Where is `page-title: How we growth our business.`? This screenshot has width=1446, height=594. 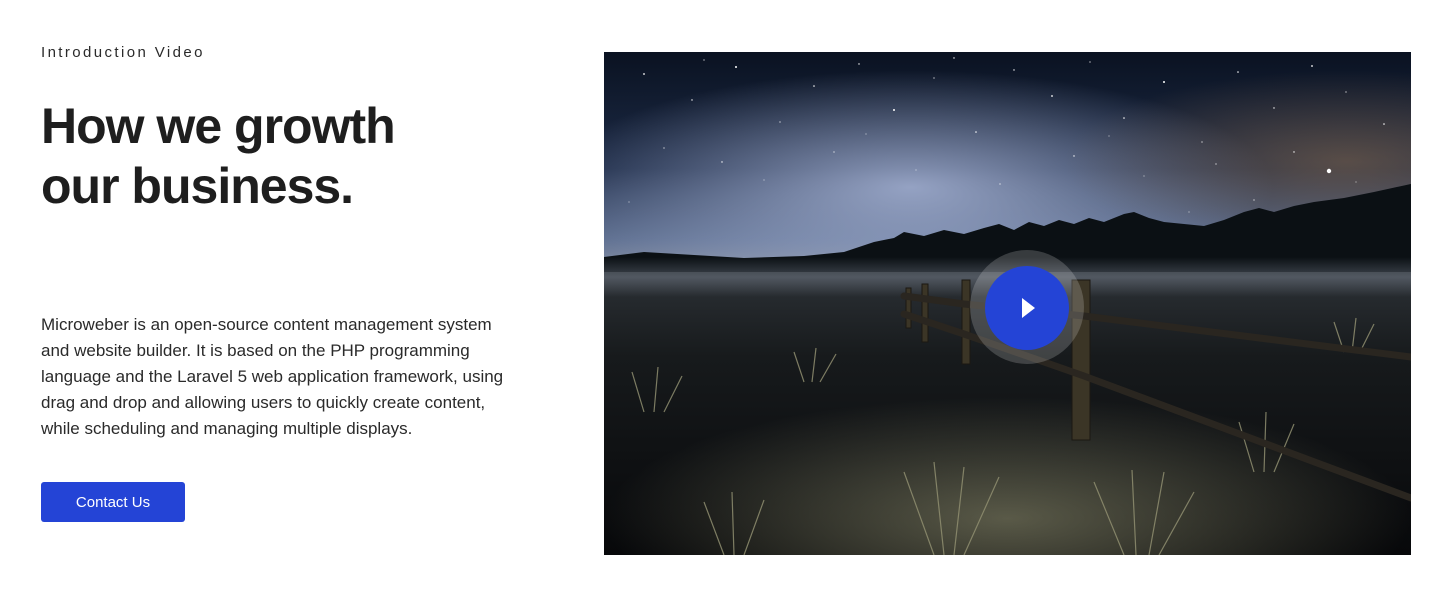
page-title: How we growth our business. is located at coordinates (276, 156).